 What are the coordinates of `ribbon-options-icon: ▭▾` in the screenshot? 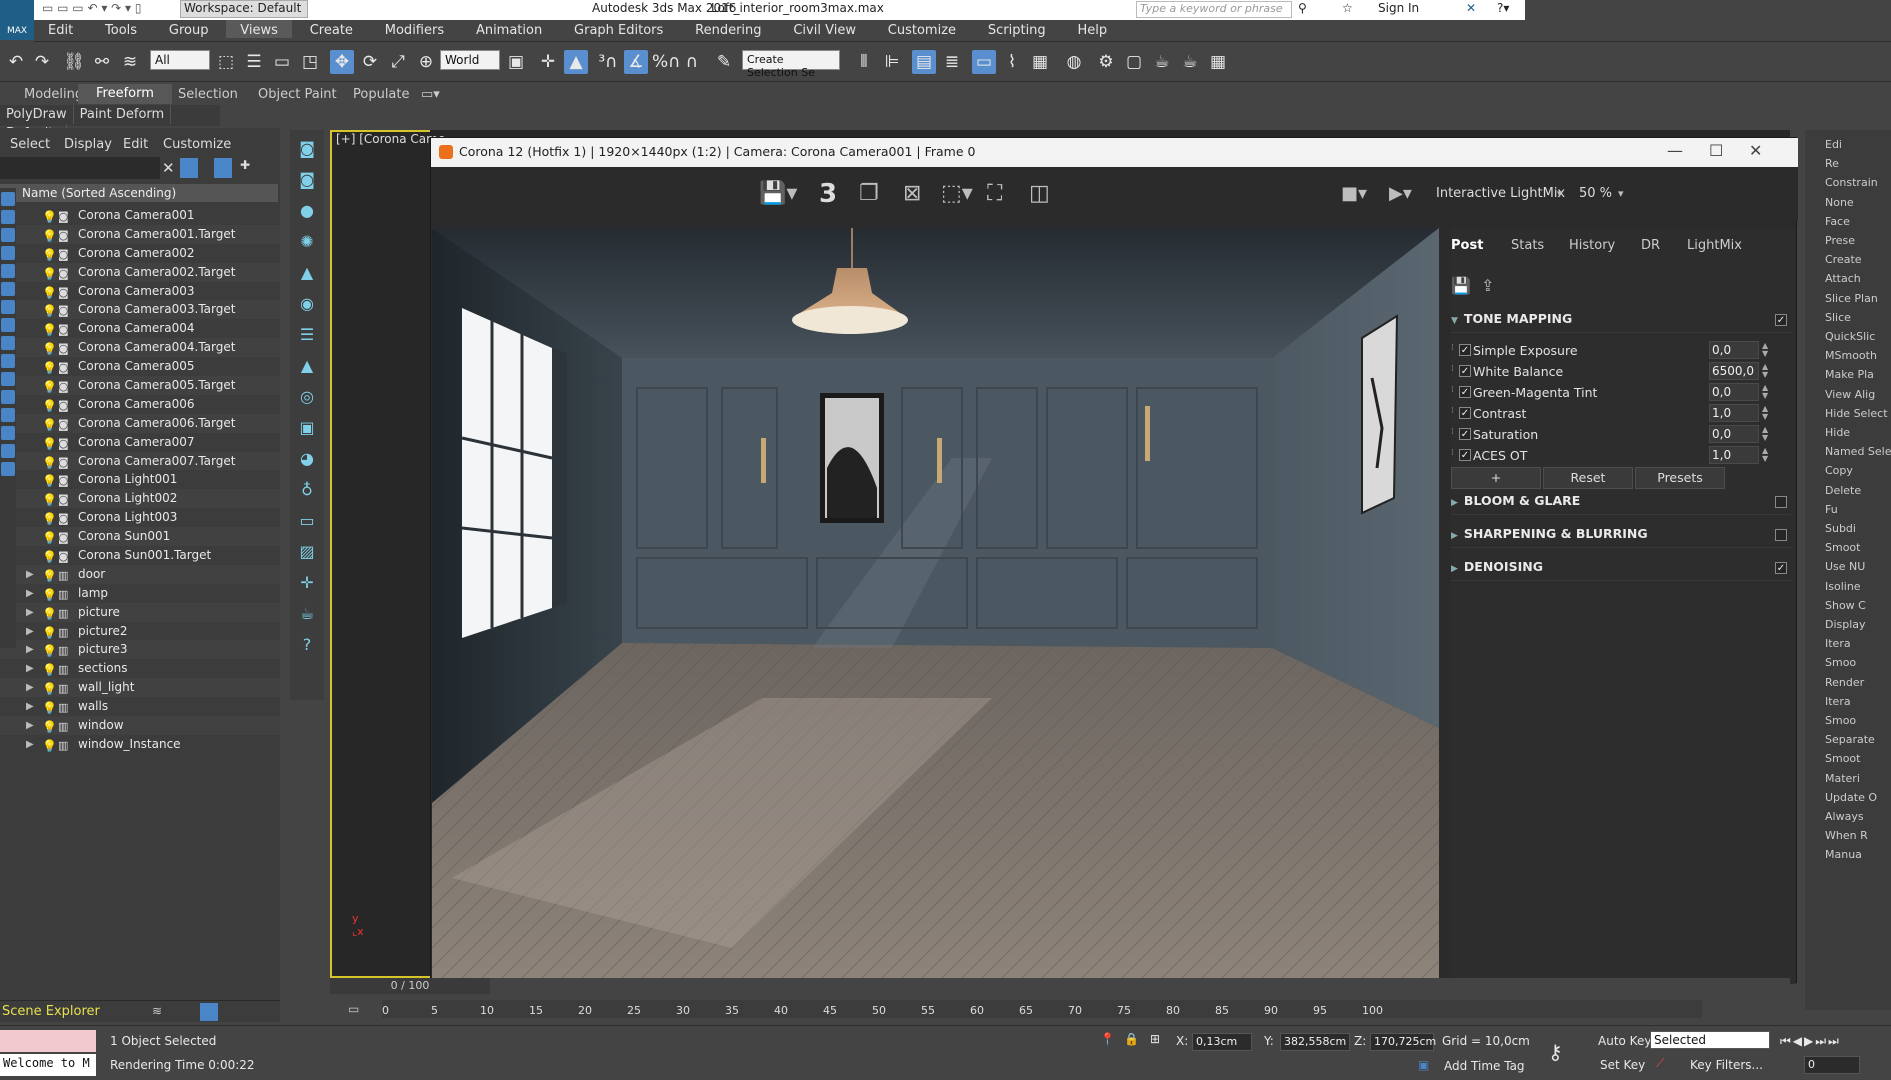 It's located at (430, 94).